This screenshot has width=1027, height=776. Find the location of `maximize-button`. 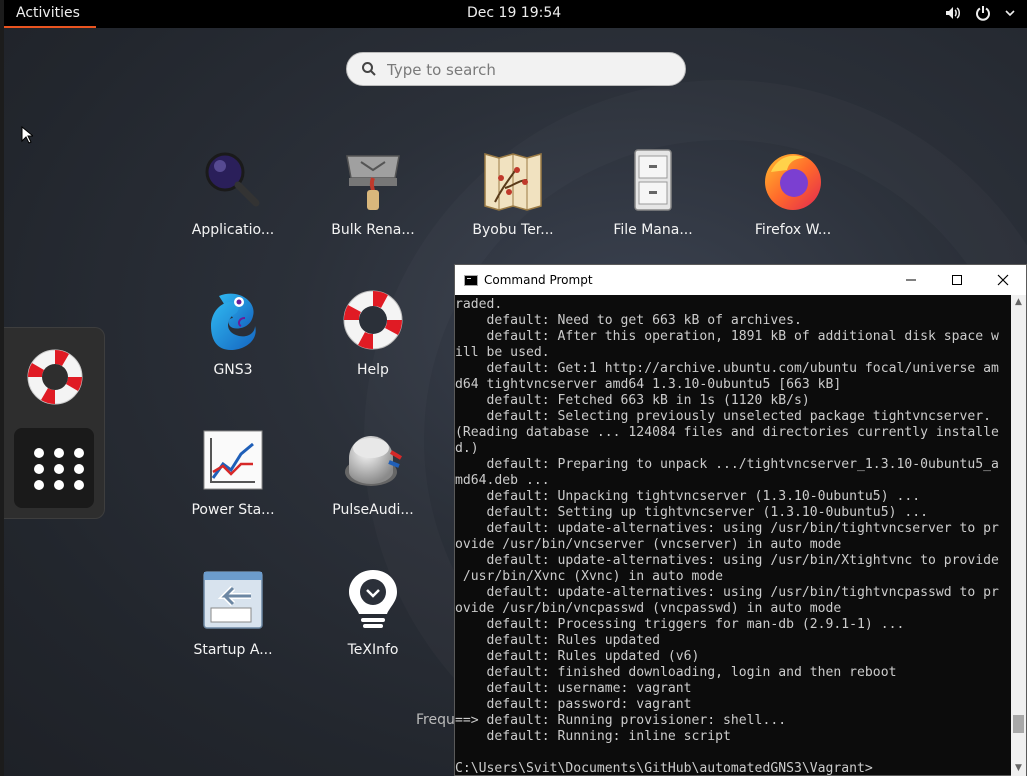

maximize-button is located at coordinates (957, 280).